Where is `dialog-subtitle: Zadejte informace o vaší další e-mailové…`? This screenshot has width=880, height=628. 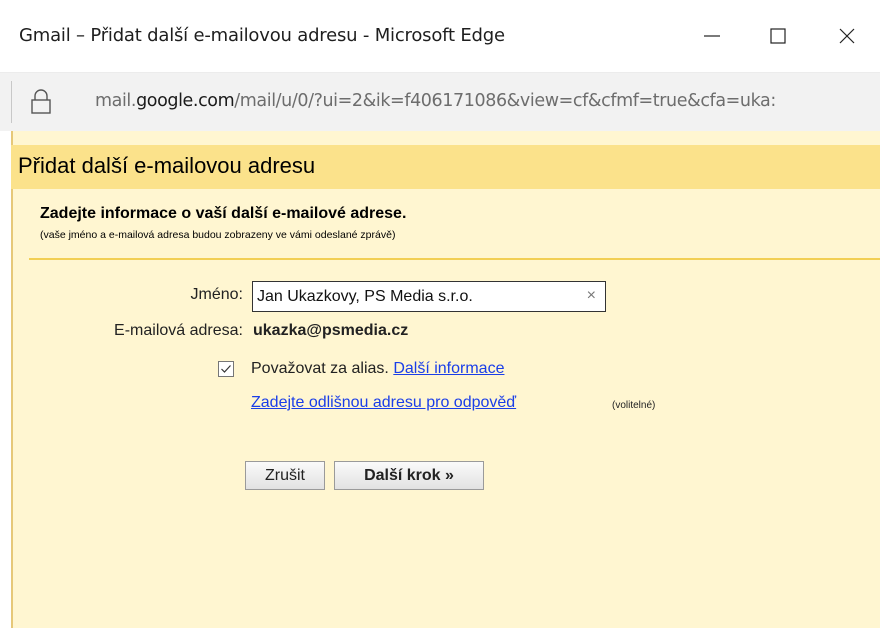
dialog-subtitle: Zadejte informace o vaší další e-mailové… is located at coordinates (223, 213).